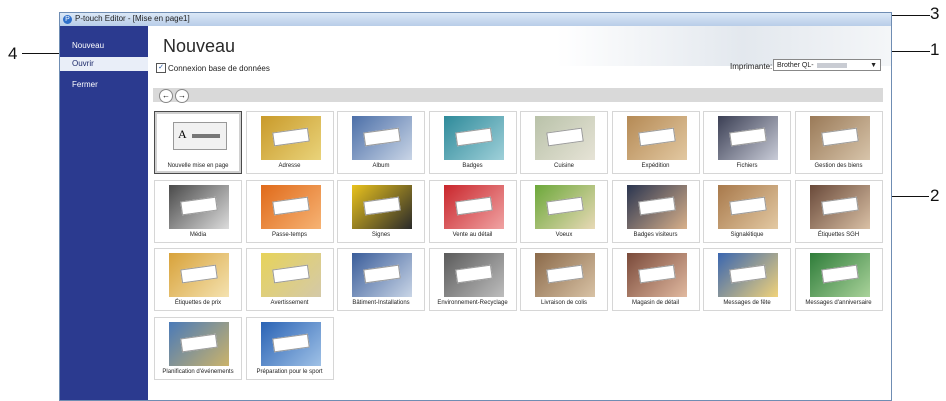  I want to click on template-tile: Fichiers, so click(747, 142).